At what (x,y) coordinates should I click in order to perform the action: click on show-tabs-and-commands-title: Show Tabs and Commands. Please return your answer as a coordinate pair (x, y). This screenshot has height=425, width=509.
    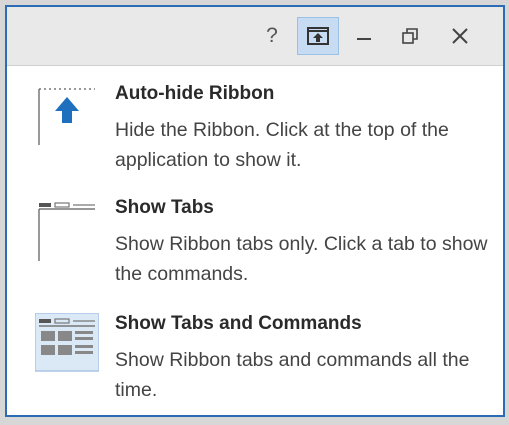
    Looking at the image, I should click on (238, 323).